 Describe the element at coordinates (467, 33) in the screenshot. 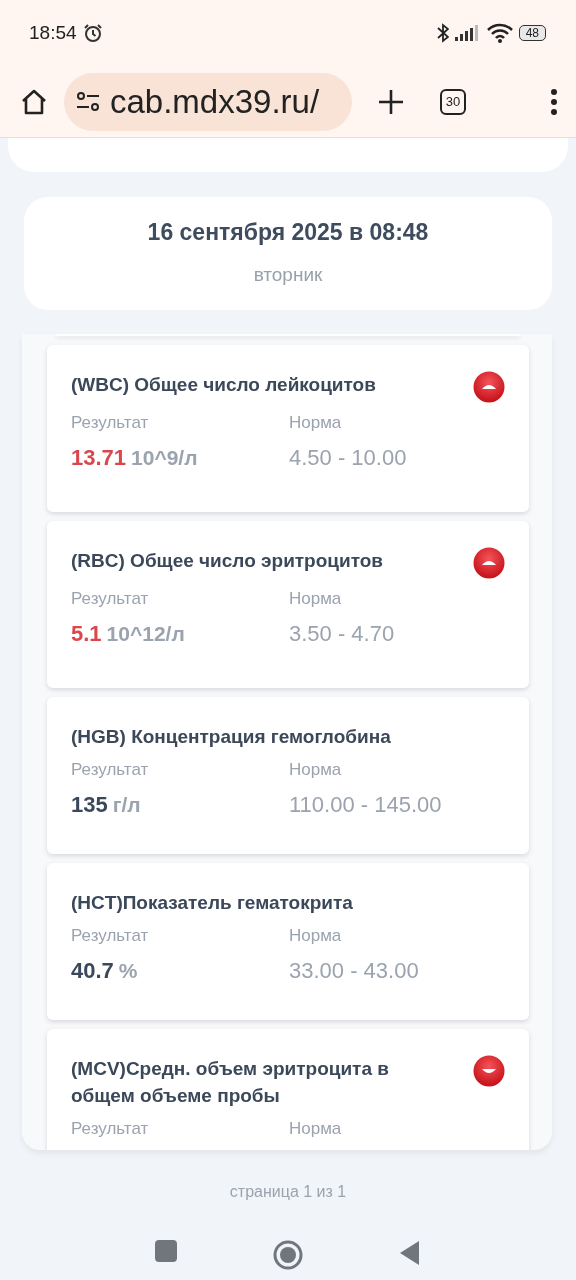

I see `signal-icon` at that location.